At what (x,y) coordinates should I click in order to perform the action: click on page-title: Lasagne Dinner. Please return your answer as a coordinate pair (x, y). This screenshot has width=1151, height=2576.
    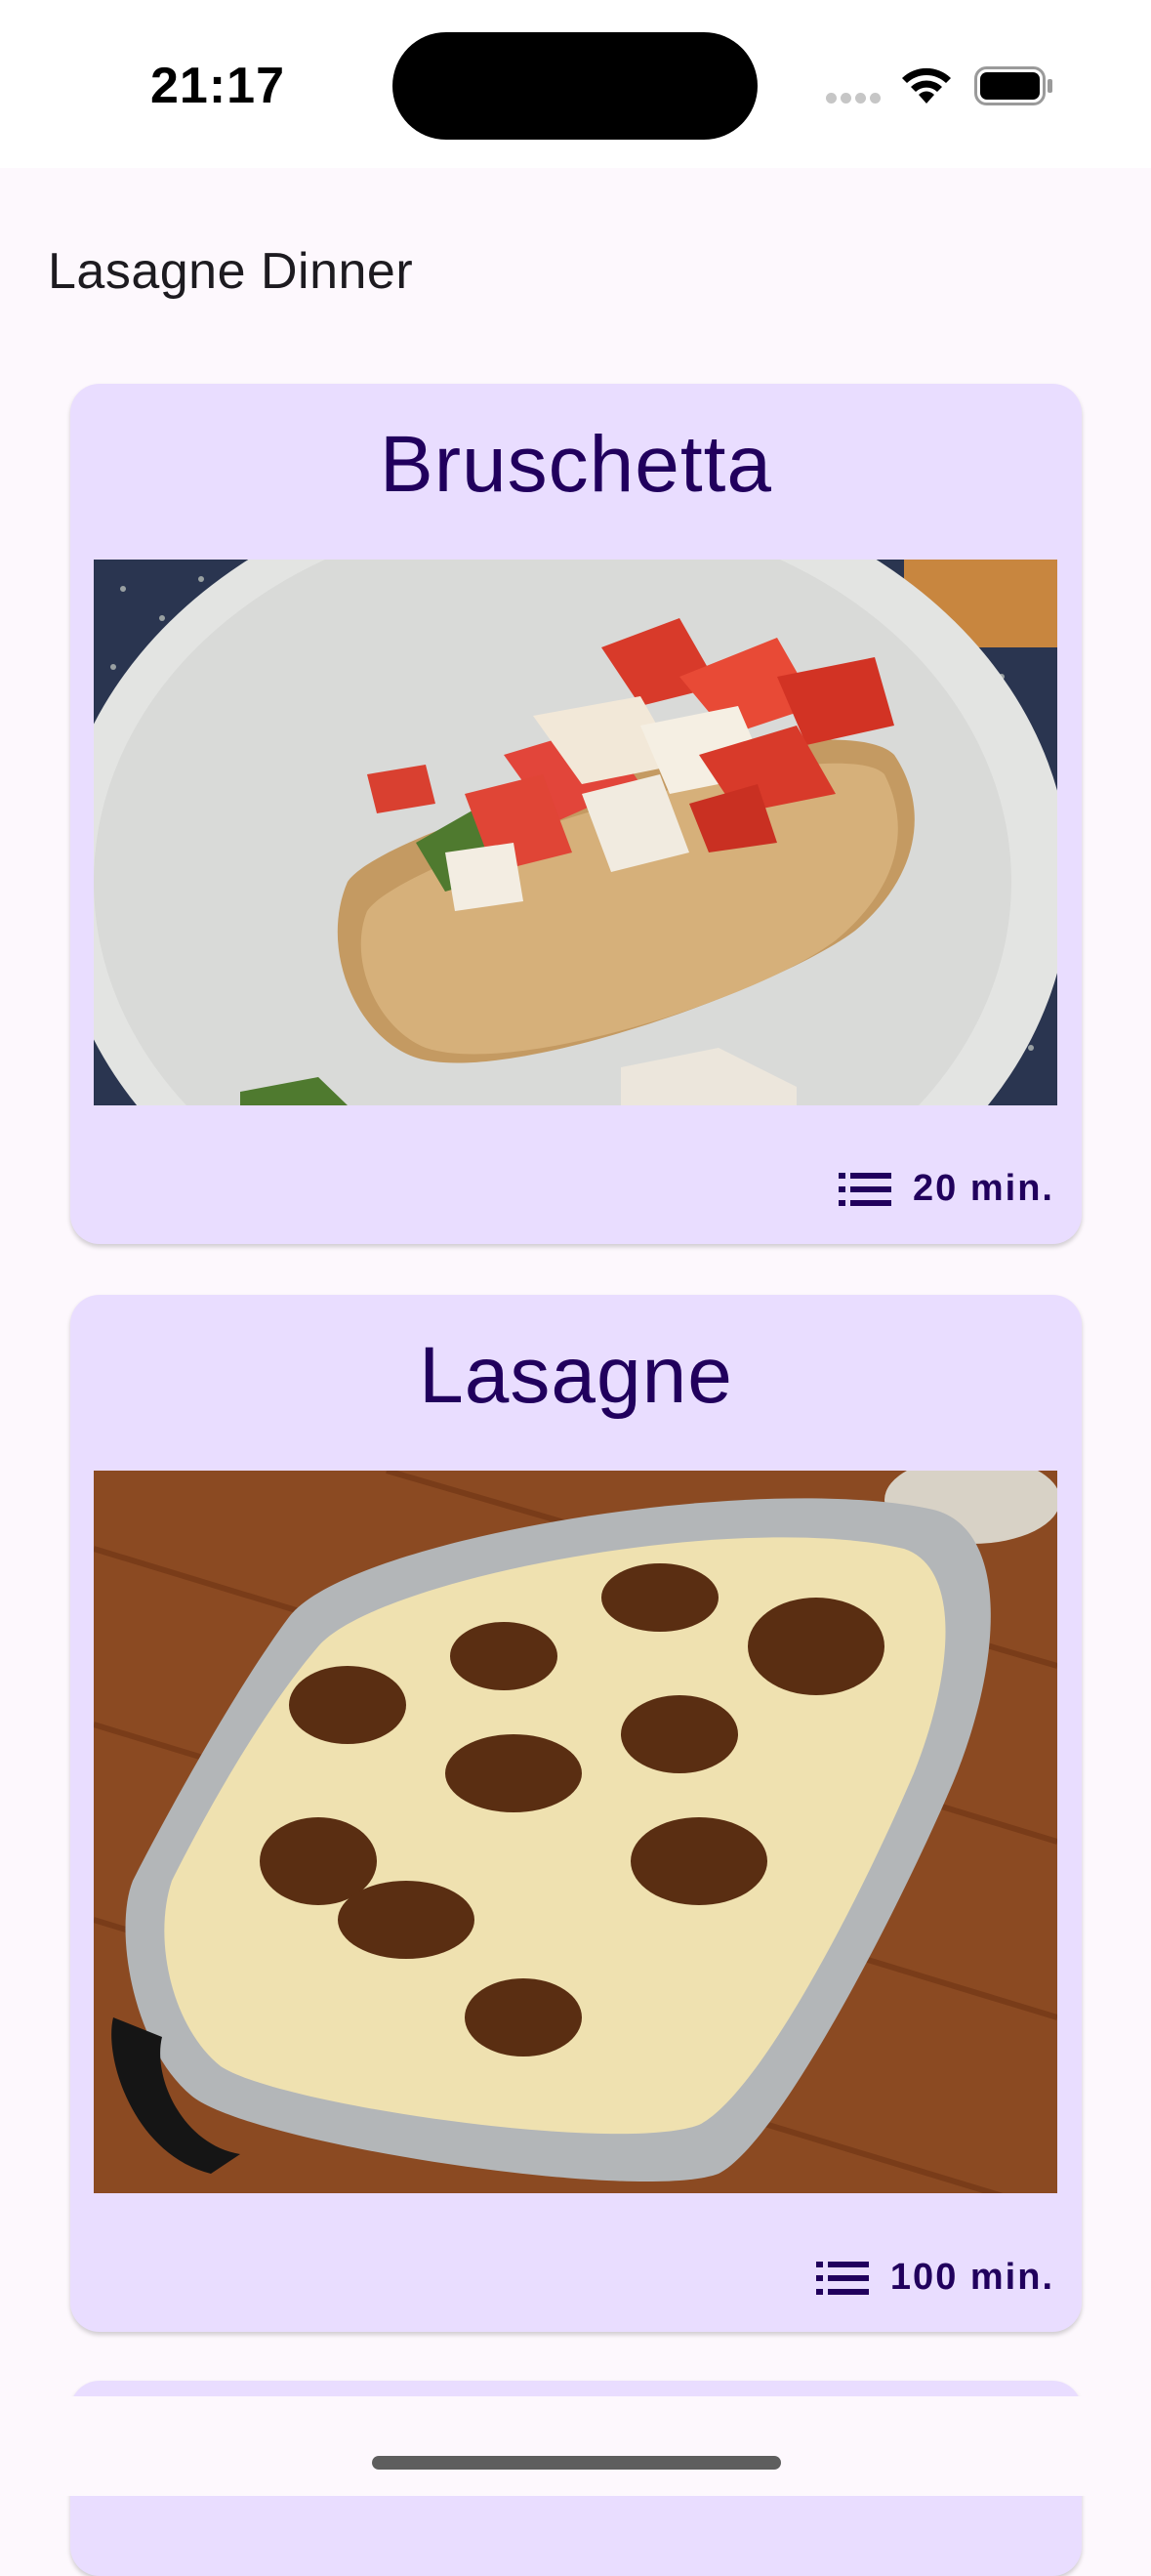
    Looking at the image, I should click on (231, 271).